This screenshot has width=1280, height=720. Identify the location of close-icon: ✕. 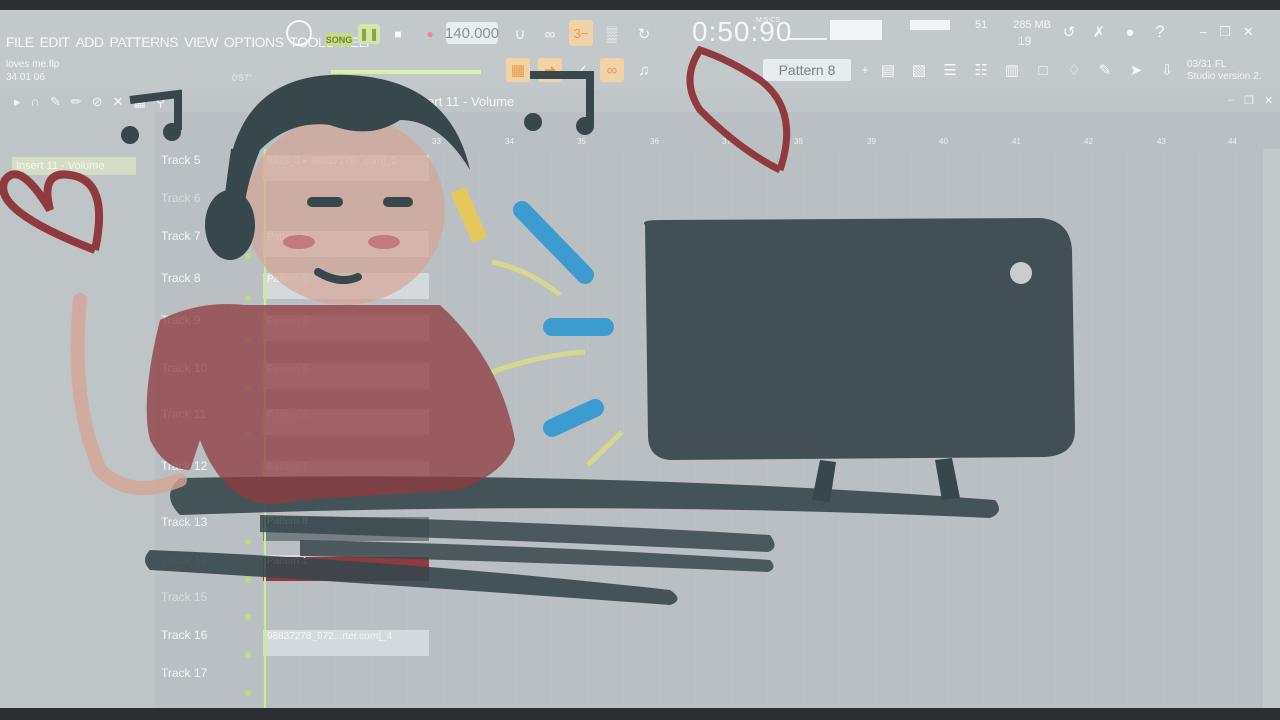
(1248, 32).